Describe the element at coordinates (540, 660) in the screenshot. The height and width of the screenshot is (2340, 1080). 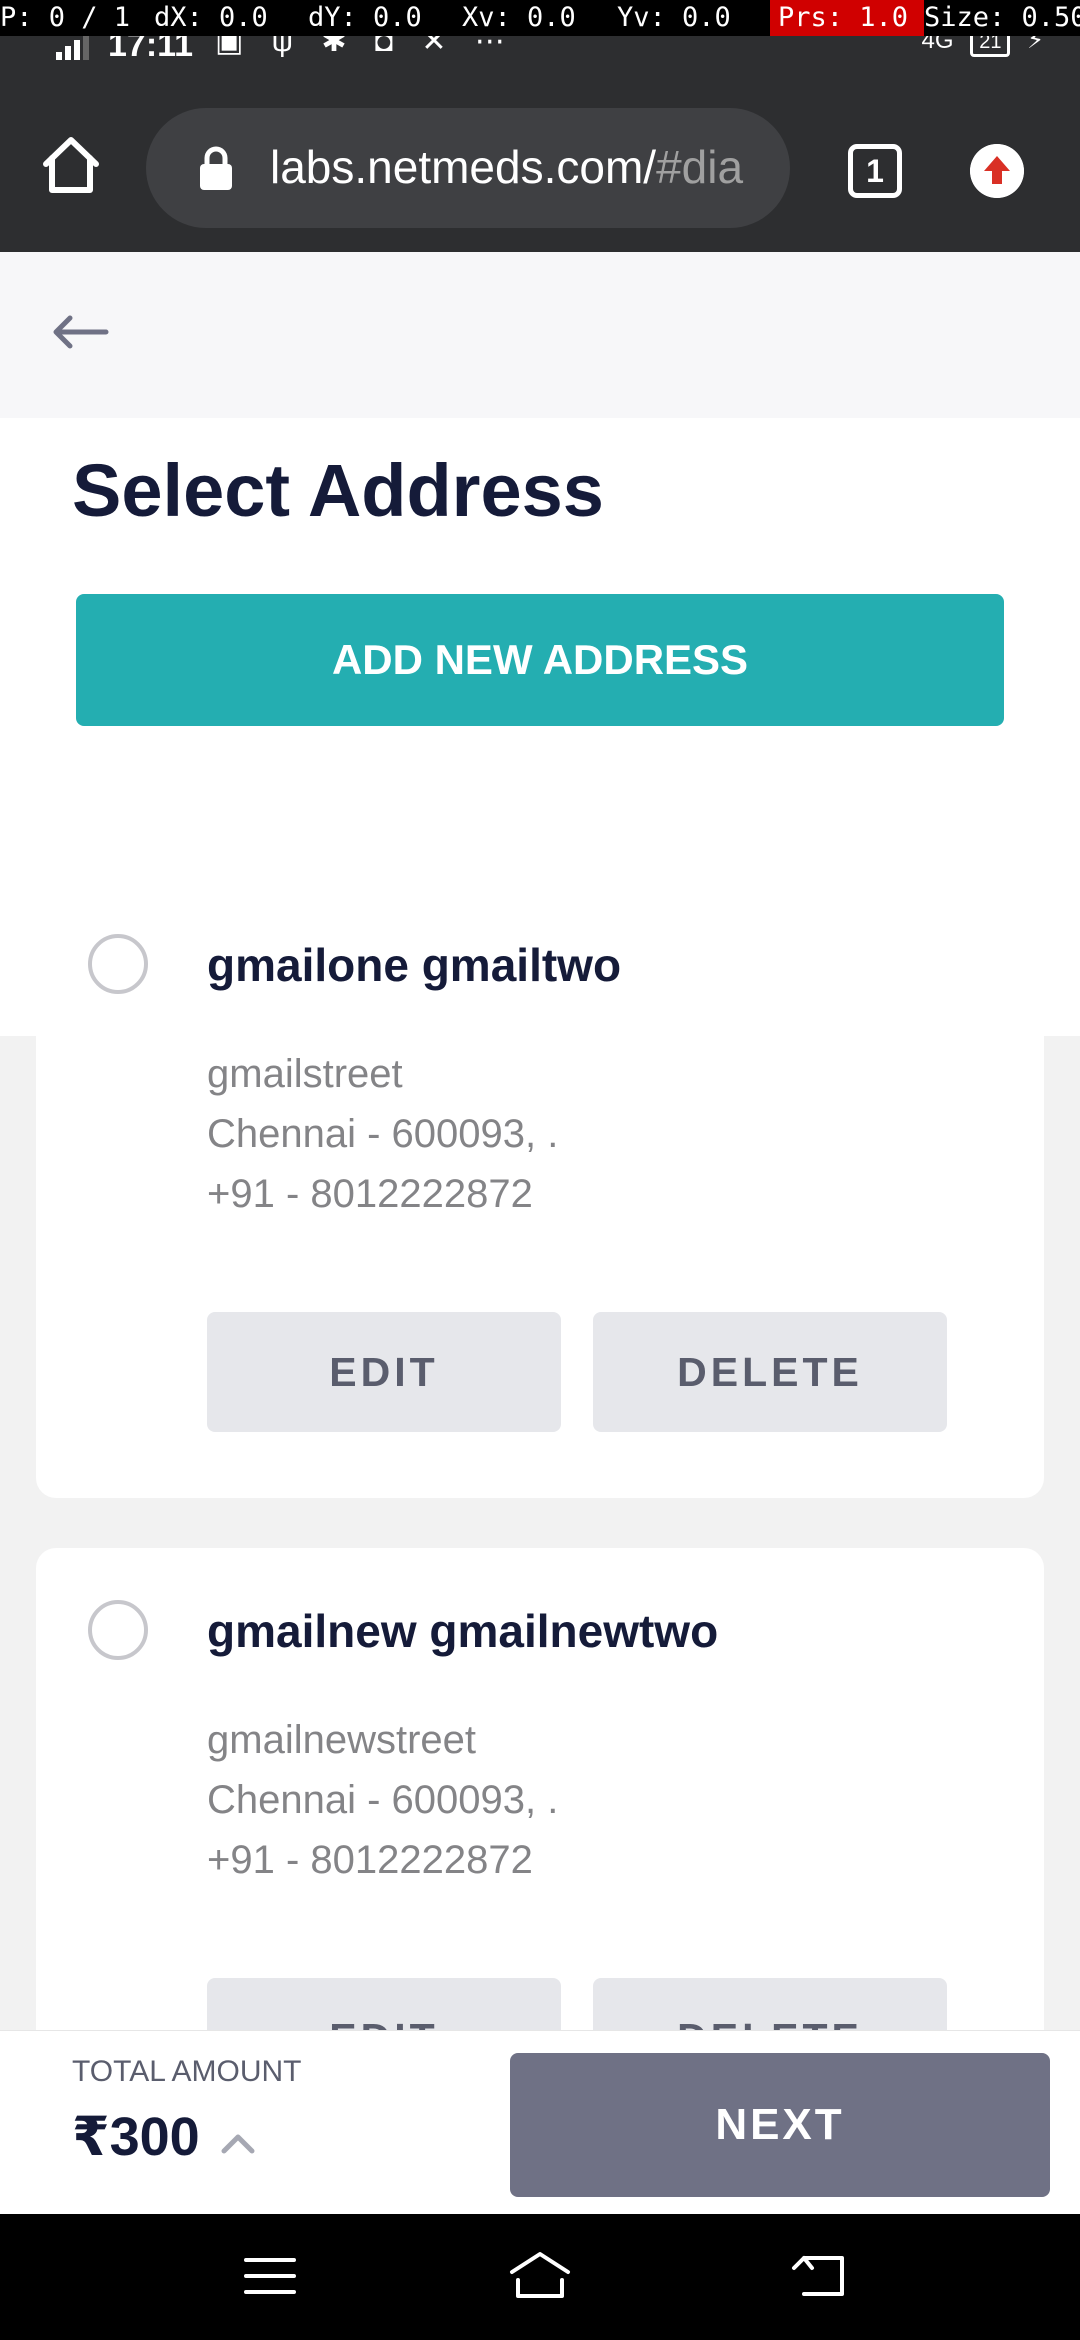
I see `add-new-address-button: ADD NEW ADDRESS` at that location.